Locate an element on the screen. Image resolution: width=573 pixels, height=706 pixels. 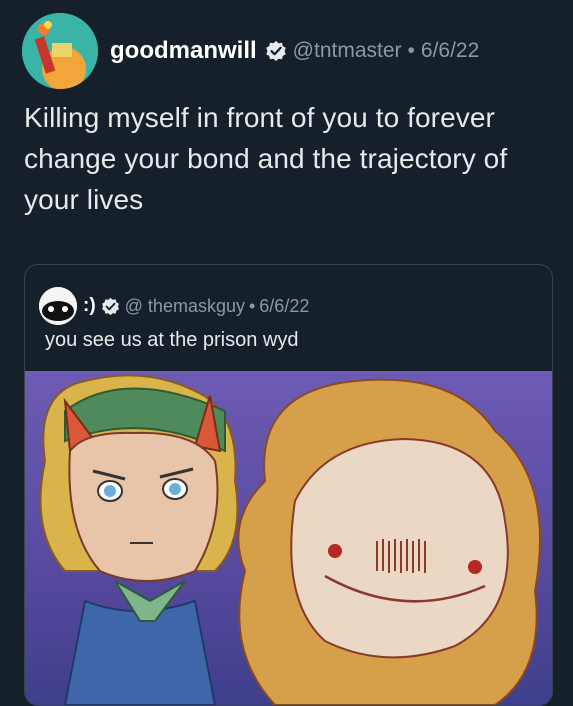
quoted-date: 6/6/22 is located at coordinates (284, 306).